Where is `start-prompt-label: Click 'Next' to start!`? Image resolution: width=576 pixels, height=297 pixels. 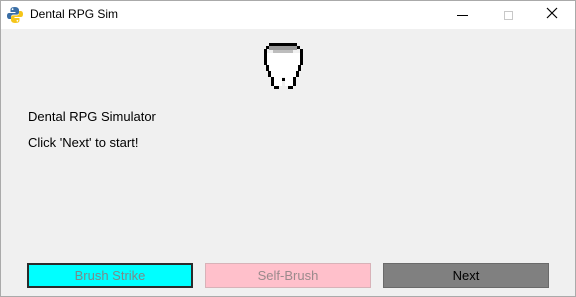
start-prompt-label: Click 'Next' to start! is located at coordinates (83, 142).